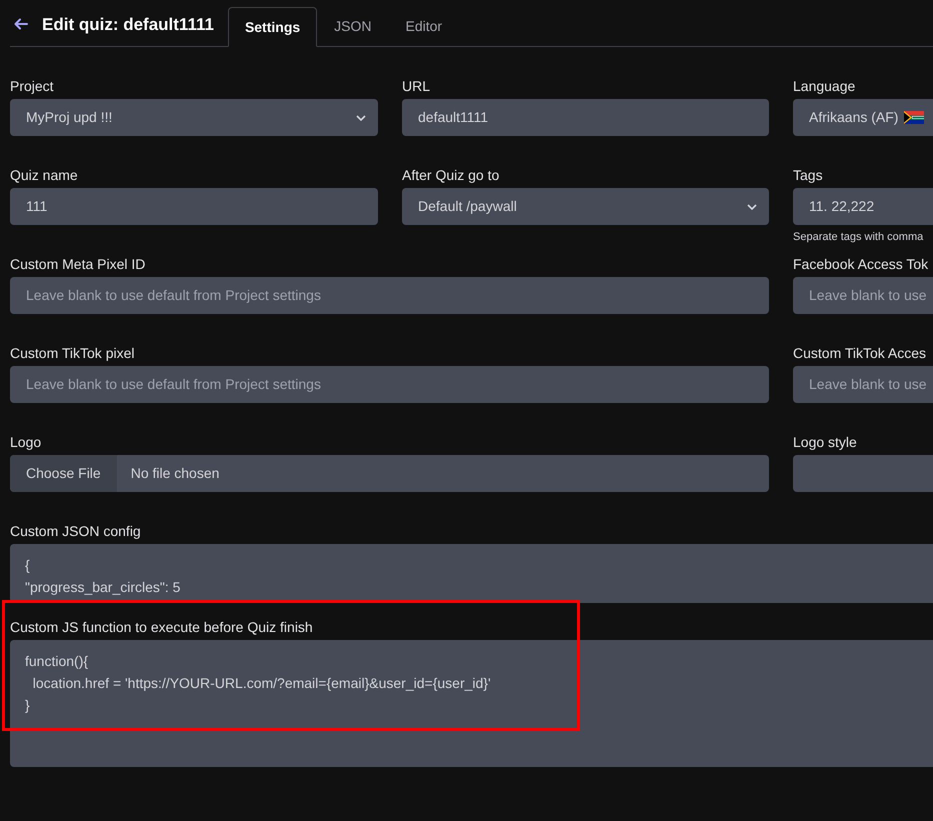 This screenshot has width=933, height=821. I want to click on field-label: Tags, so click(808, 175).